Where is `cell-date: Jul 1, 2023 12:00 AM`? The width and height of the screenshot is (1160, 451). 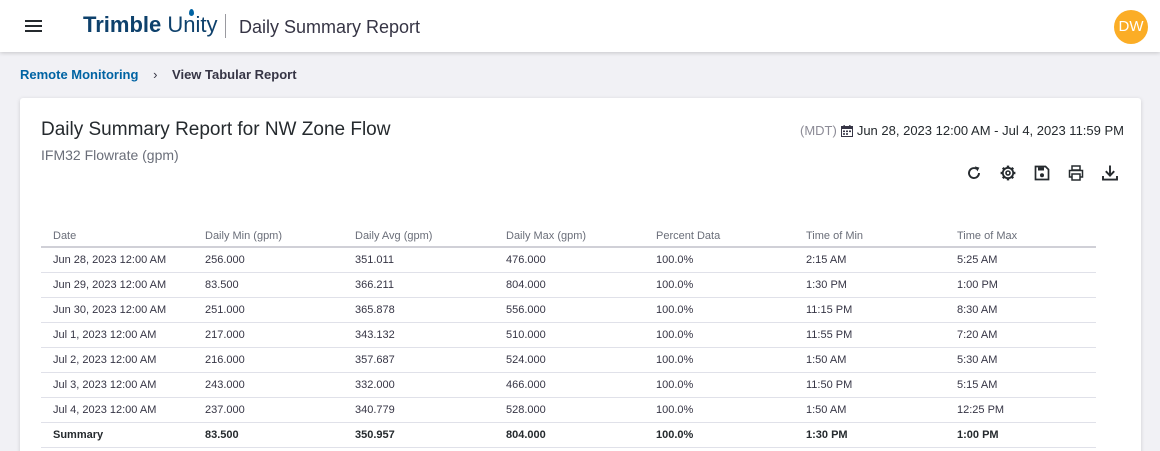 cell-date: Jul 1, 2023 12:00 AM is located at coordinates (117, 335).